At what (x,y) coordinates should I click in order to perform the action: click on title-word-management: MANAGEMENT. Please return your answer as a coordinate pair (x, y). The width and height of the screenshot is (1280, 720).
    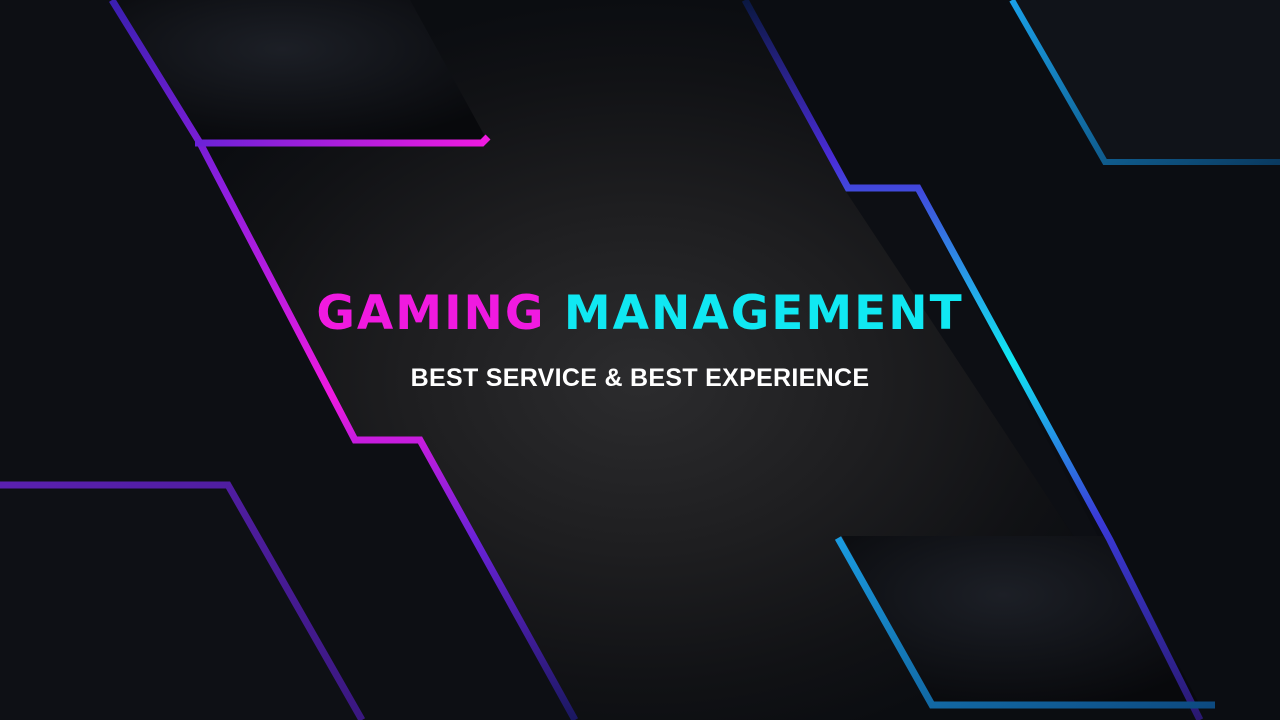
    Looking at the image, I should click on (763, 313).